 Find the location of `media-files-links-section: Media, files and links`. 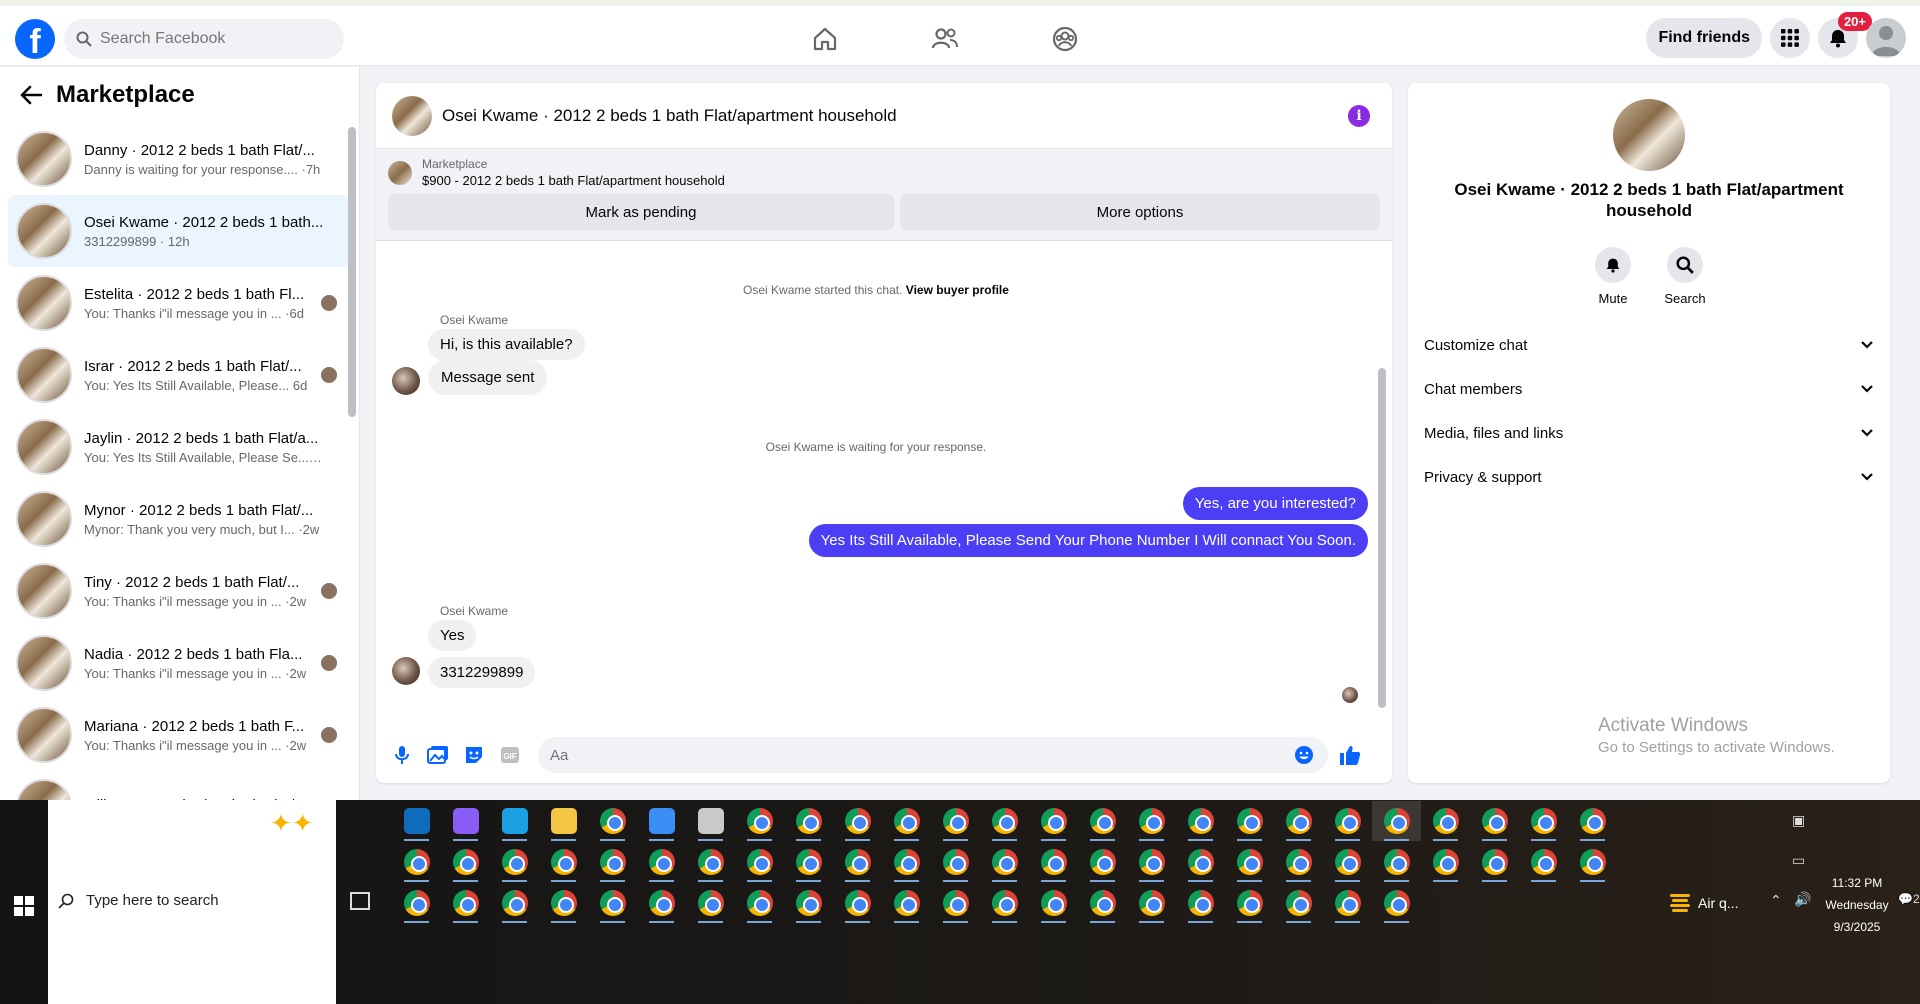

media-files-links-section: Media, files and links is located at coordinates (1649, 433).